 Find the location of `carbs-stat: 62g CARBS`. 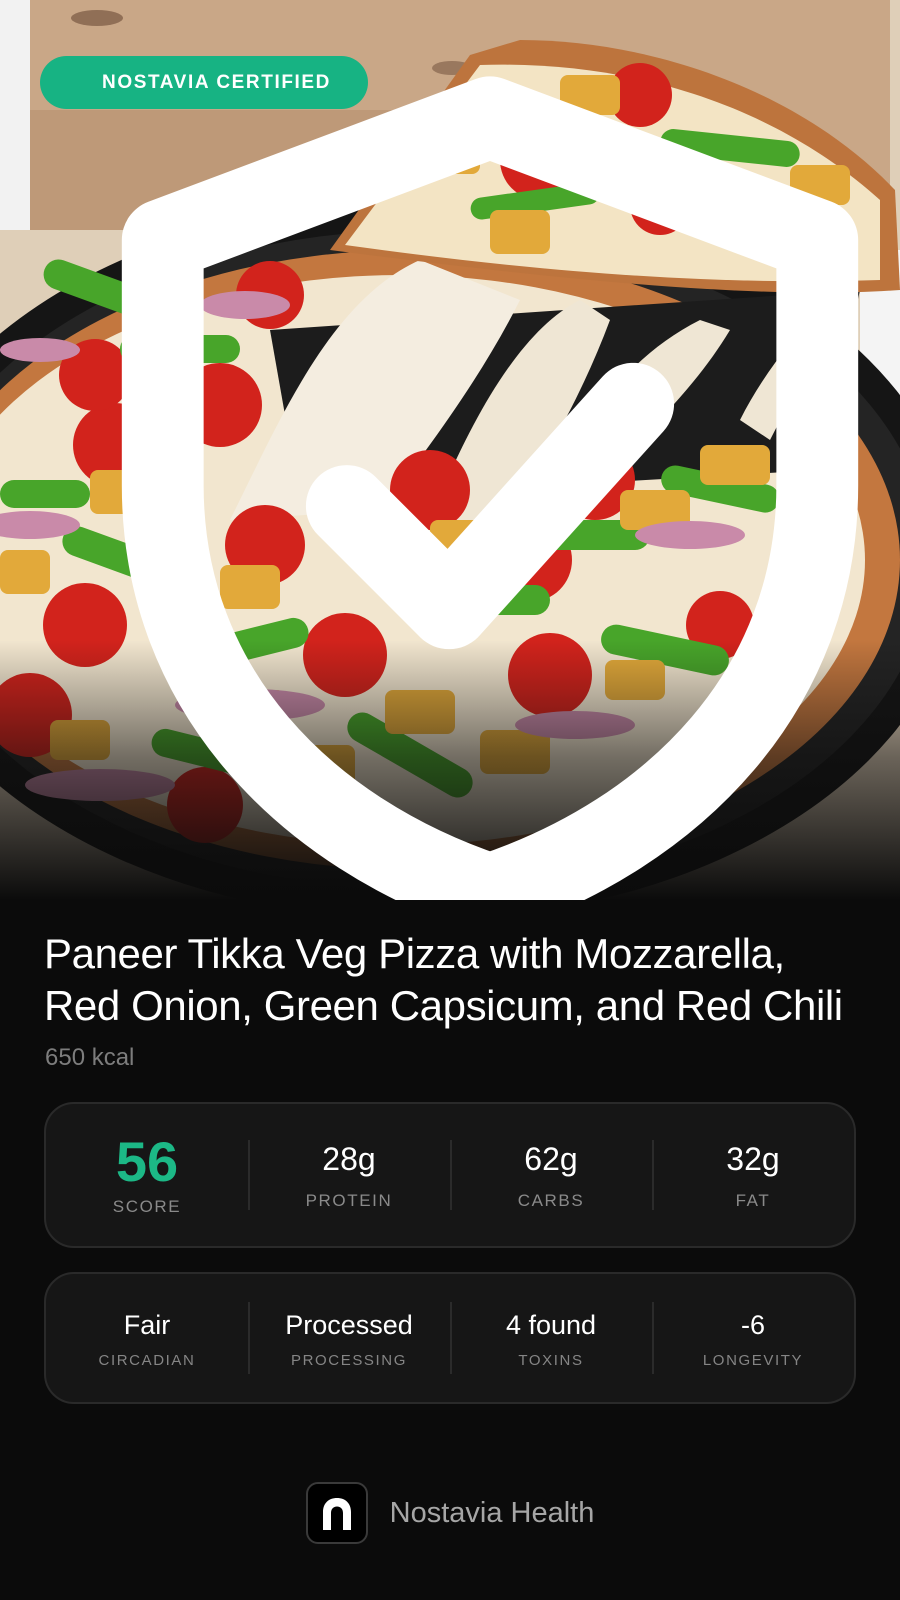

carbs-stat: 62g CARBS is located at coordinates (551, 1175).